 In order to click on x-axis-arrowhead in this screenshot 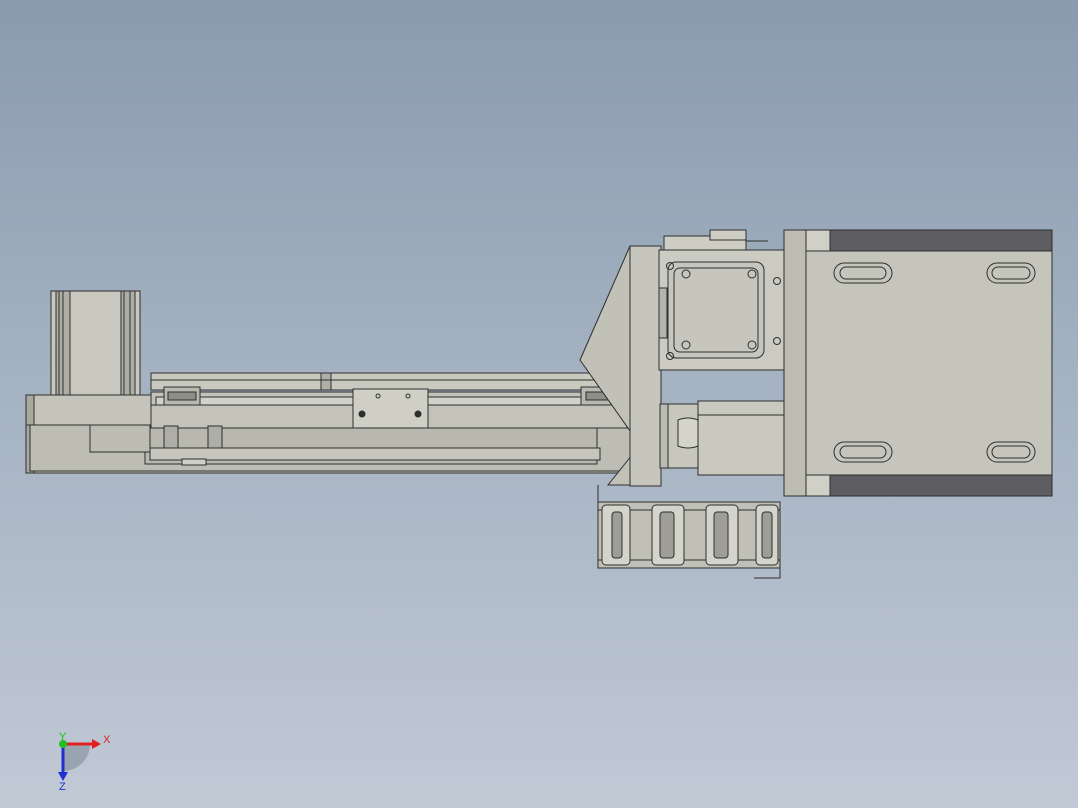, I will do `click(96, 744)`.